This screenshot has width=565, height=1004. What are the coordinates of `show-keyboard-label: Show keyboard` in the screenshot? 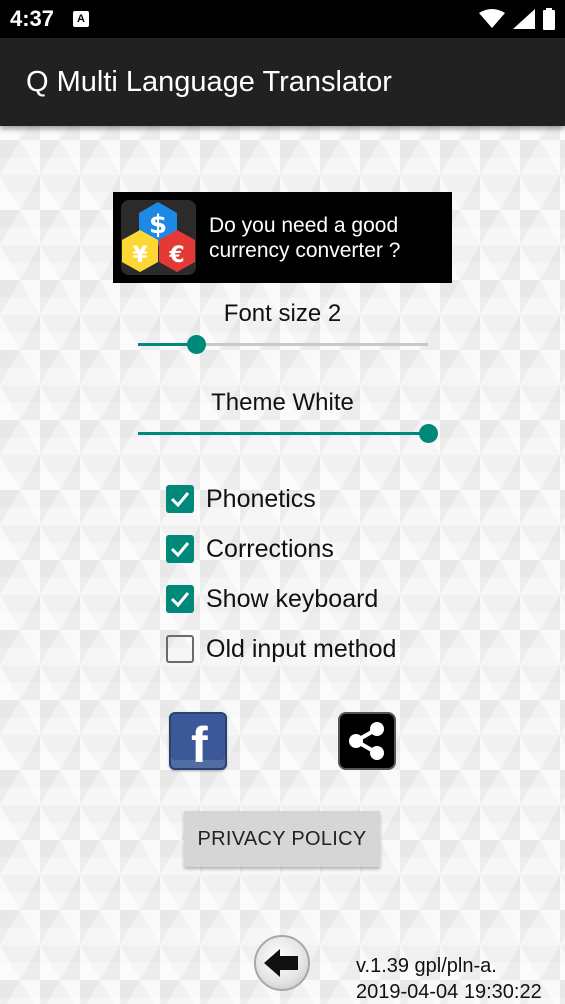 It's located at (292, 598).